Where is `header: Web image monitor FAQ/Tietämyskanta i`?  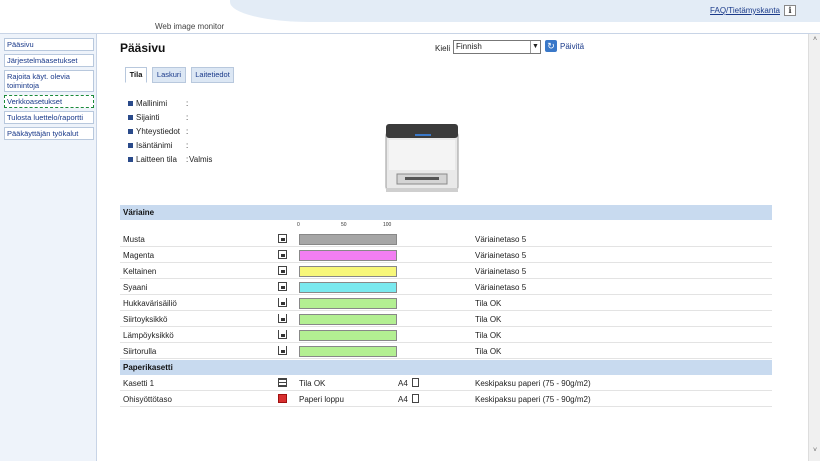
header: Web image monitor FAQ/Tietämyskanta i is located at coordinates (410, 17).